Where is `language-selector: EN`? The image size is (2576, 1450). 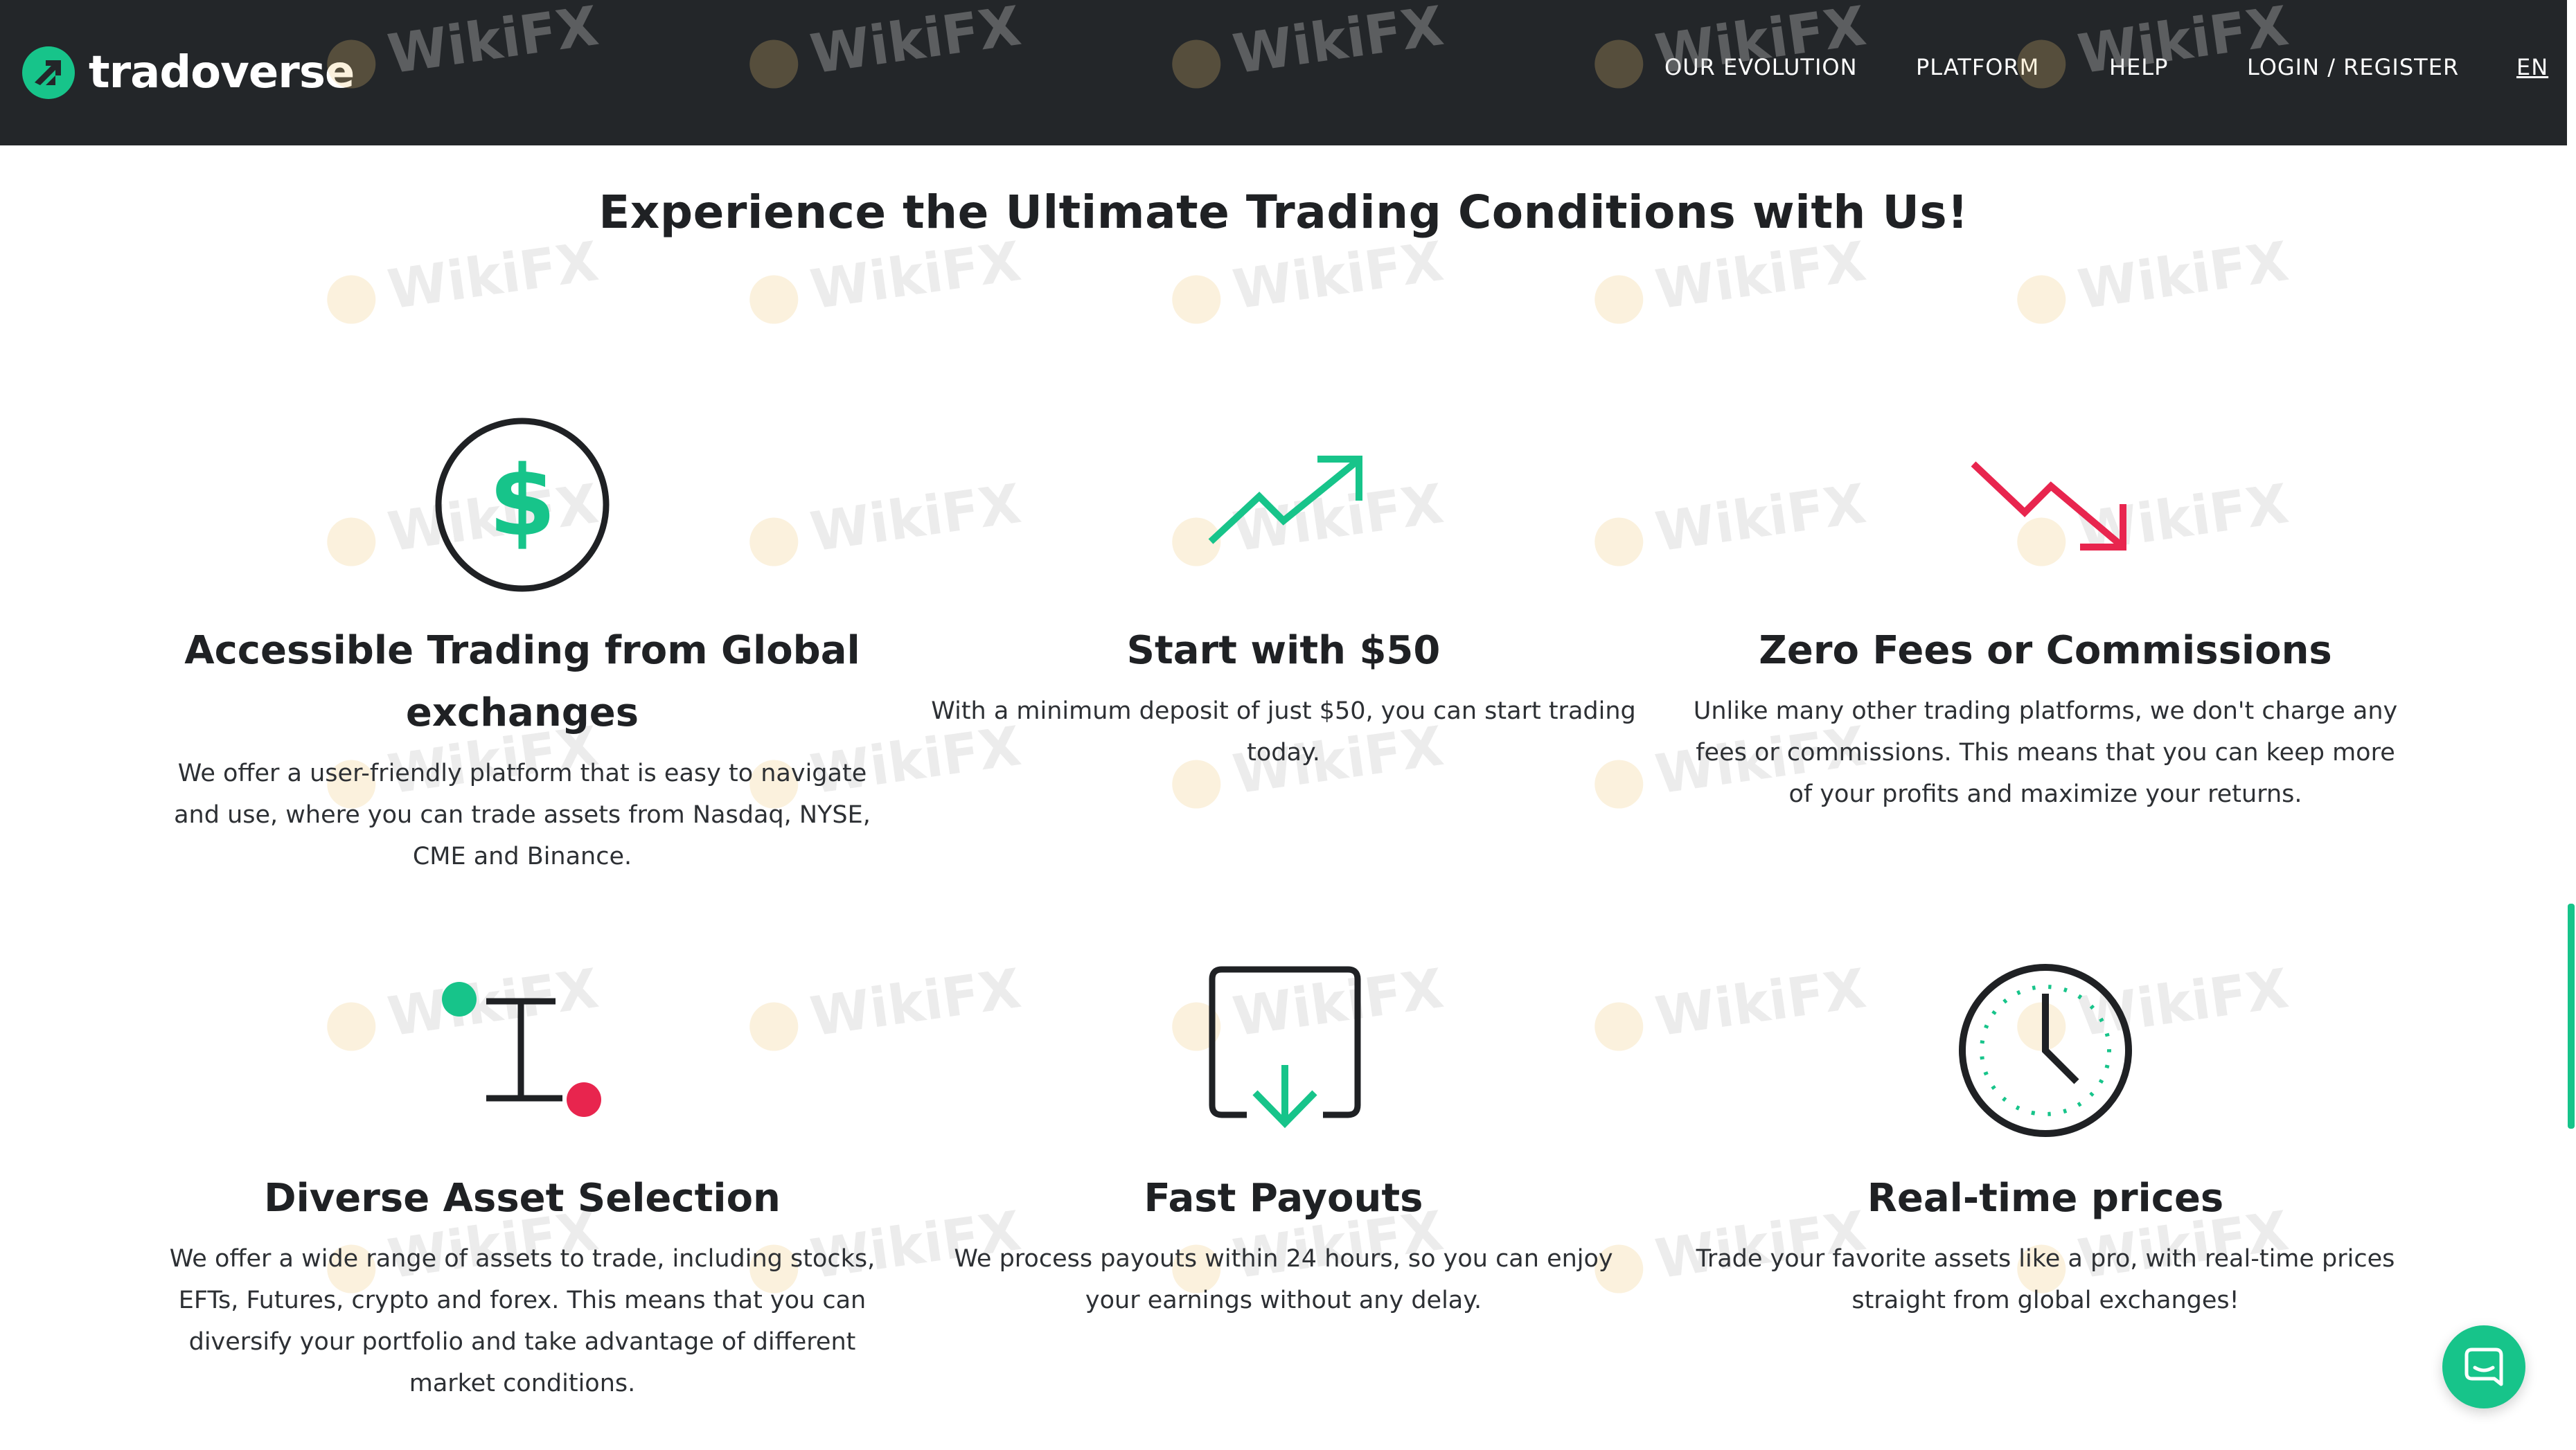
language-selector: EN is located at coordinates (2532, 75).